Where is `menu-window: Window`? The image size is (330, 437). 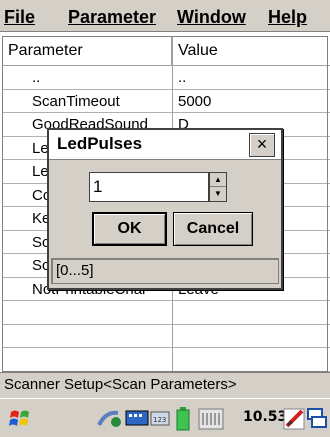
menu-window: Window is located at coordinates (211, 17).